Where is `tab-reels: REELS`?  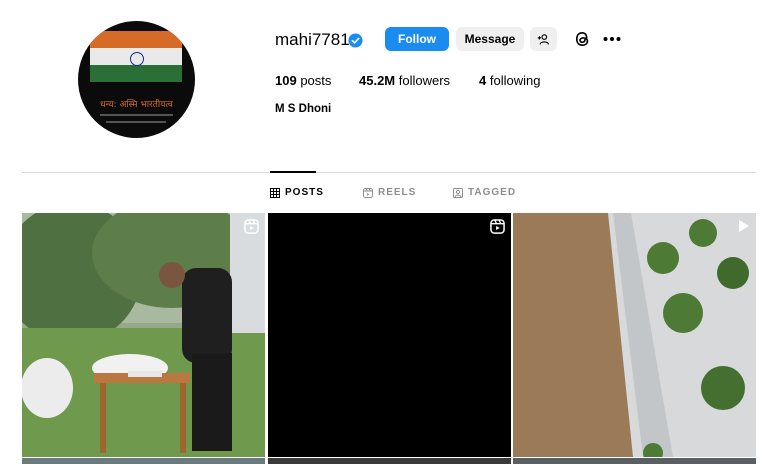
tab-reels: REELS is located at coordinates (389, 192).